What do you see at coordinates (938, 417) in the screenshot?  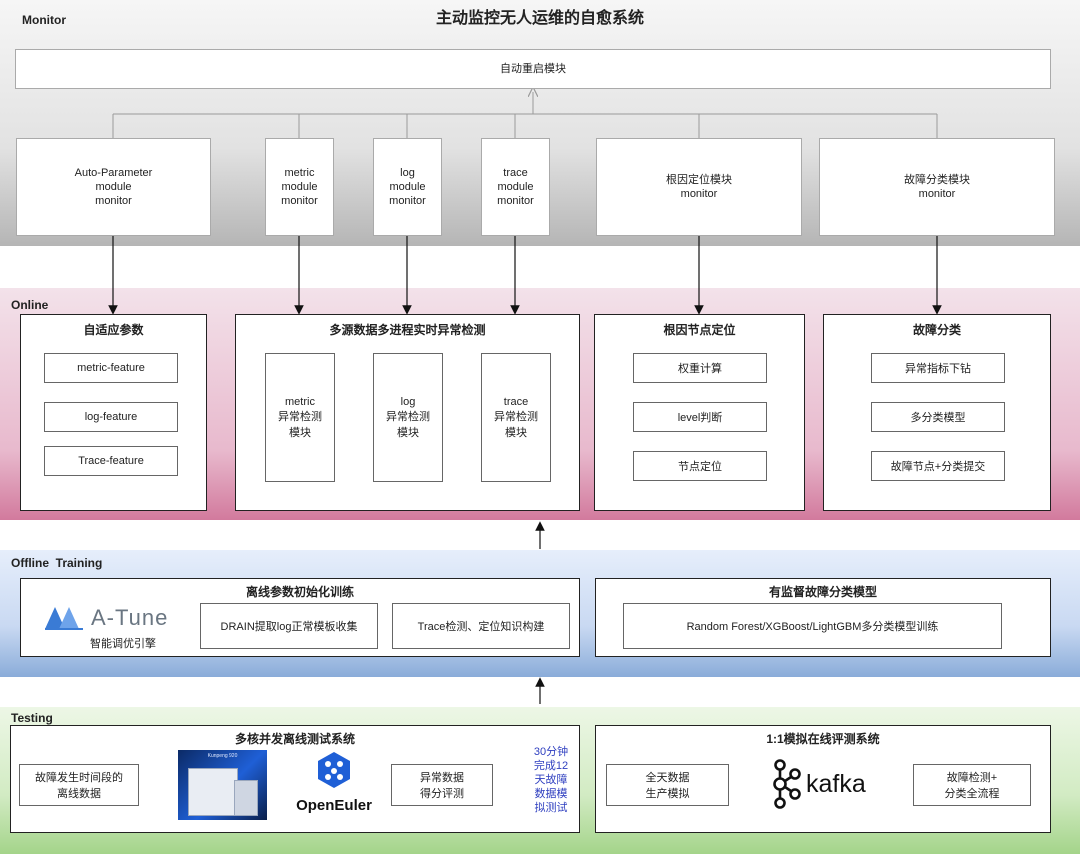 I see `multiclass-model-box: 多分类模型` at bounding box center [938, 417].